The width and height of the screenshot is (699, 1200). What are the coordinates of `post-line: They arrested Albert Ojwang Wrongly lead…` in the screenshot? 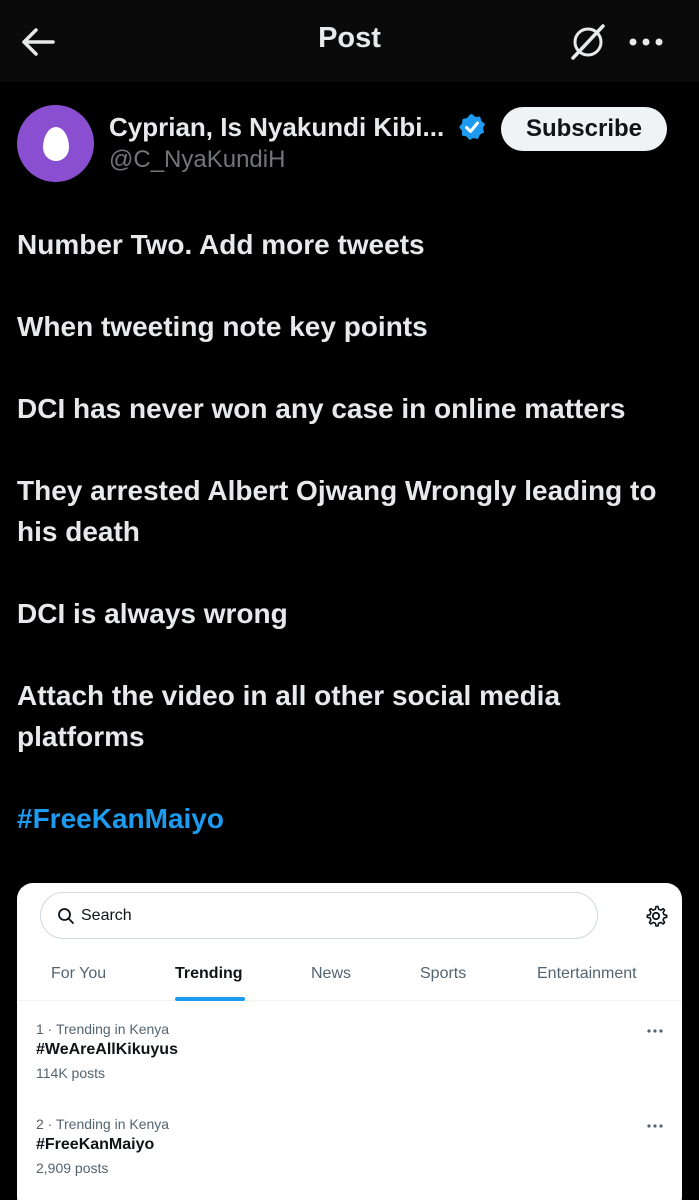 It's located at (337, 511).